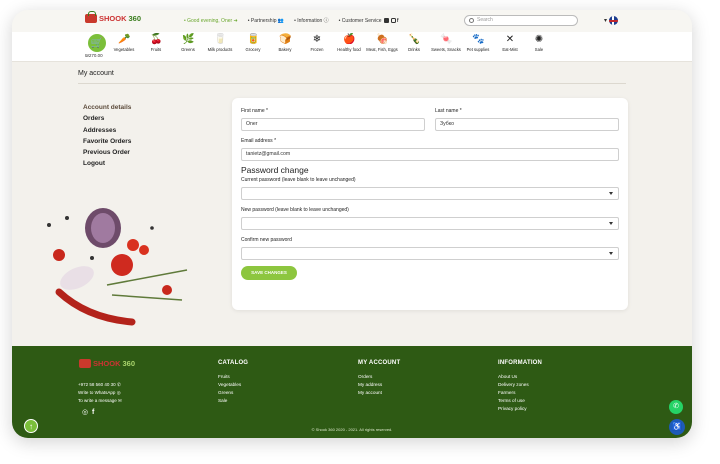  I want to click on footer-link: Greens, so click(233, 393).